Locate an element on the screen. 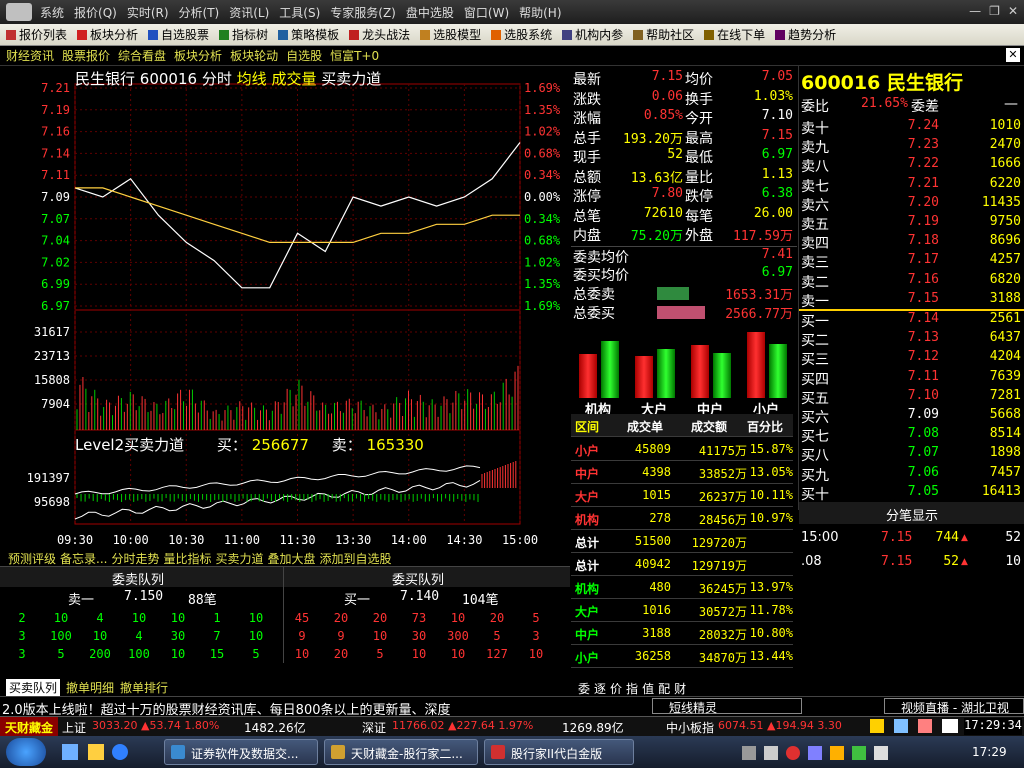  buy-level-row: 买八 7.07 1898 is located at coordinates (911, 454).